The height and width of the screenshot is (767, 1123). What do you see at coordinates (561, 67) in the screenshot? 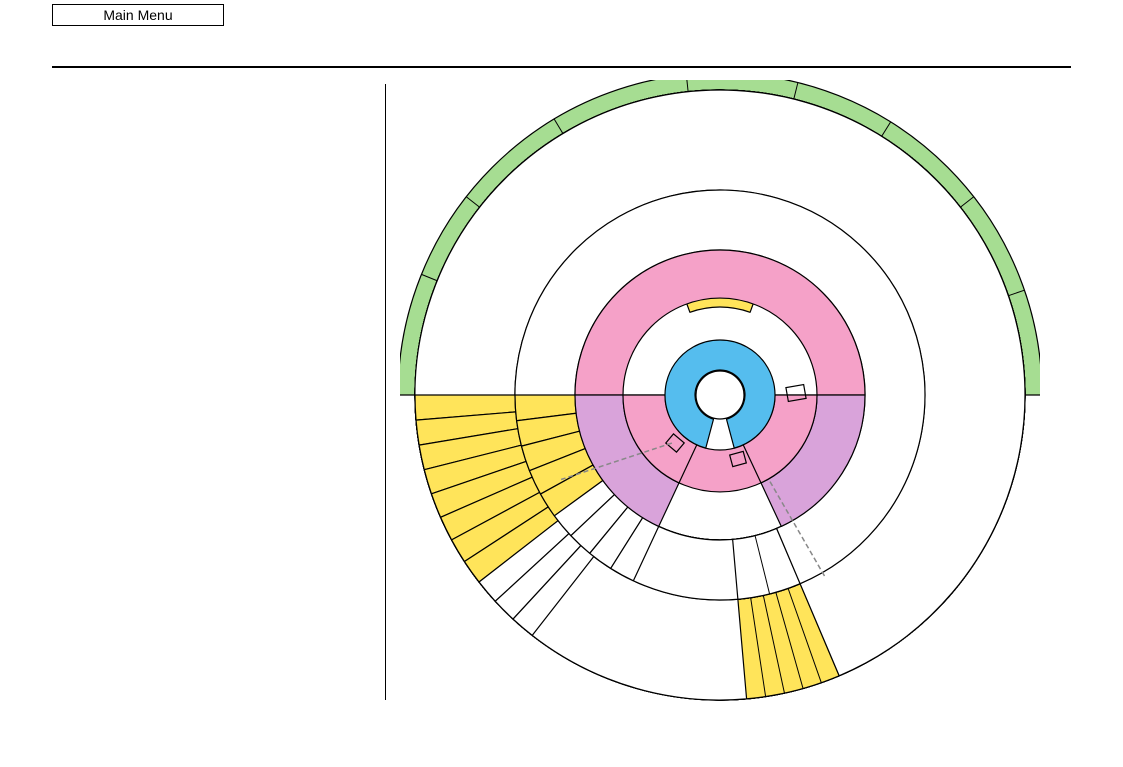
I see `header-divider` at bounding box center [561, 67].